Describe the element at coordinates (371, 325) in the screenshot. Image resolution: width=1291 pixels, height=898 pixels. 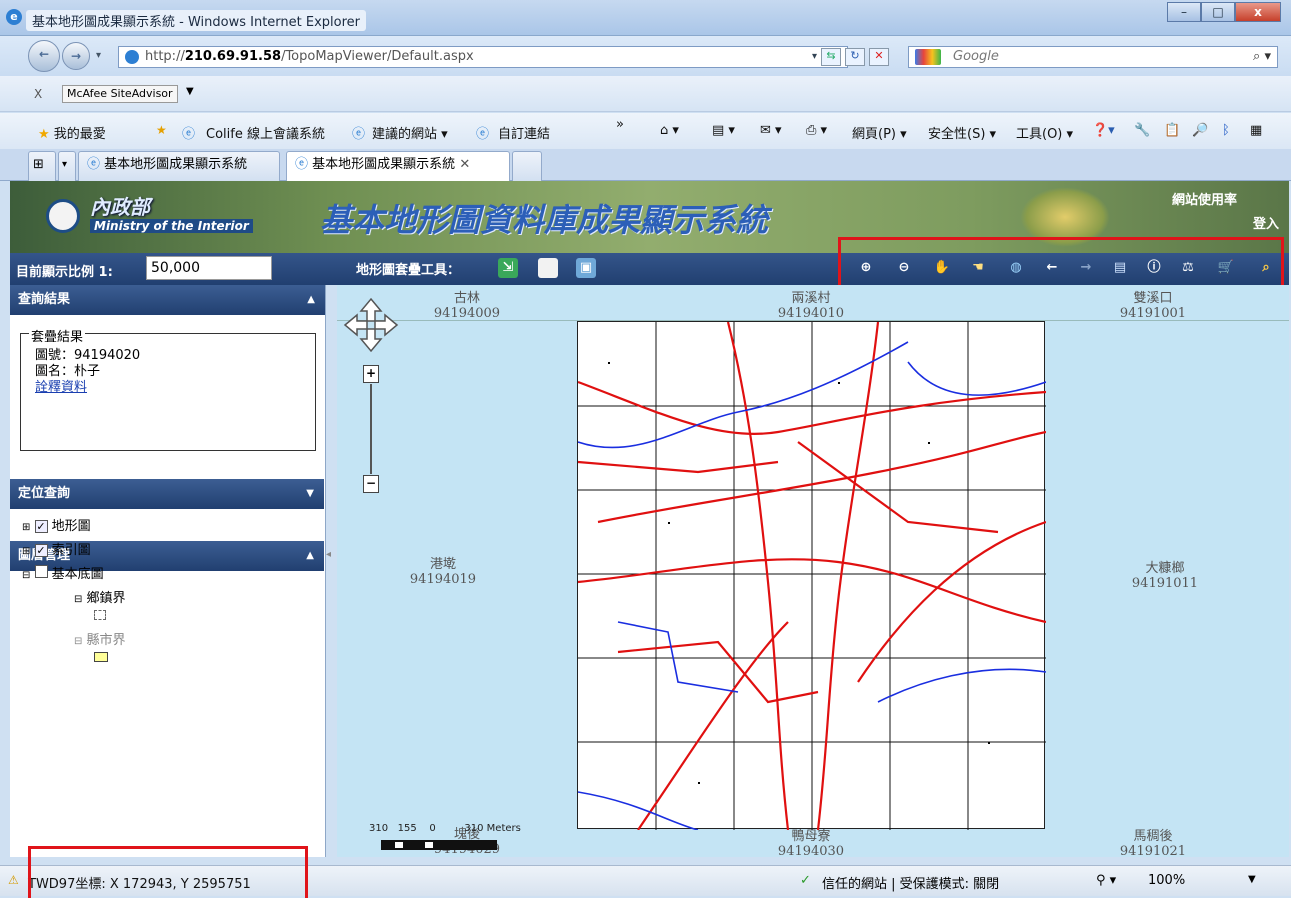
I see `pan-control` at that location.